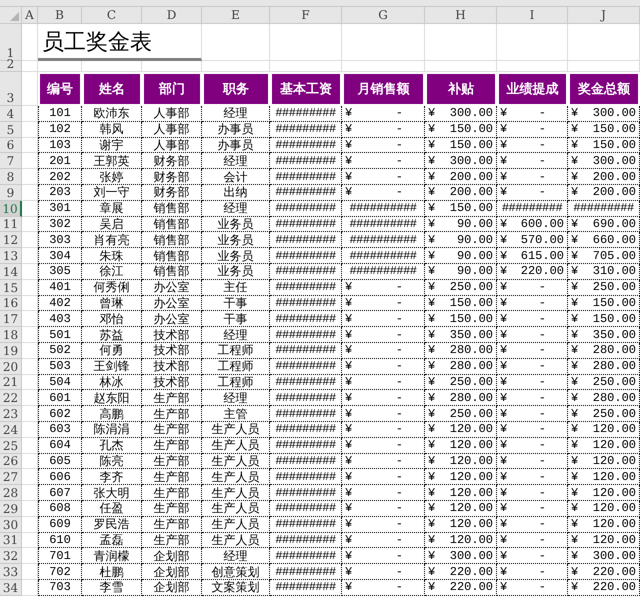 Image resolution: width=640 pixels, height=601 pixels. What do you see at coordinates (11, 540) in the screenshot?
I see `row-header: 31` at bounding box center [11, 540].